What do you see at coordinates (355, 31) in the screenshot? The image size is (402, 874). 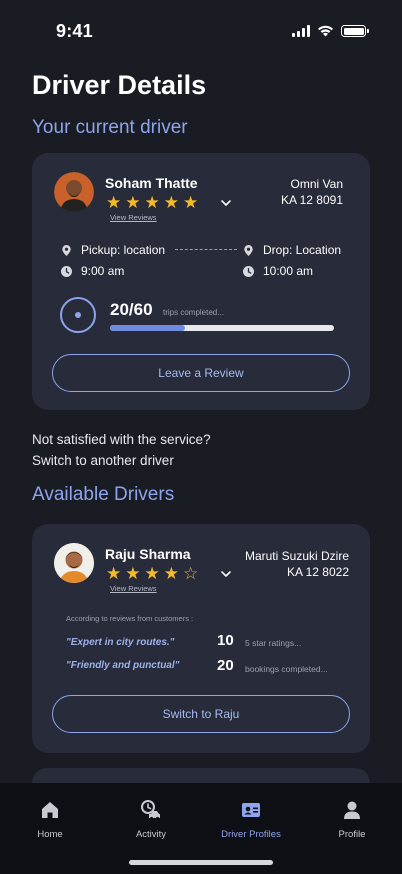 I see `battery-icon` at bounding box center [355, 31].